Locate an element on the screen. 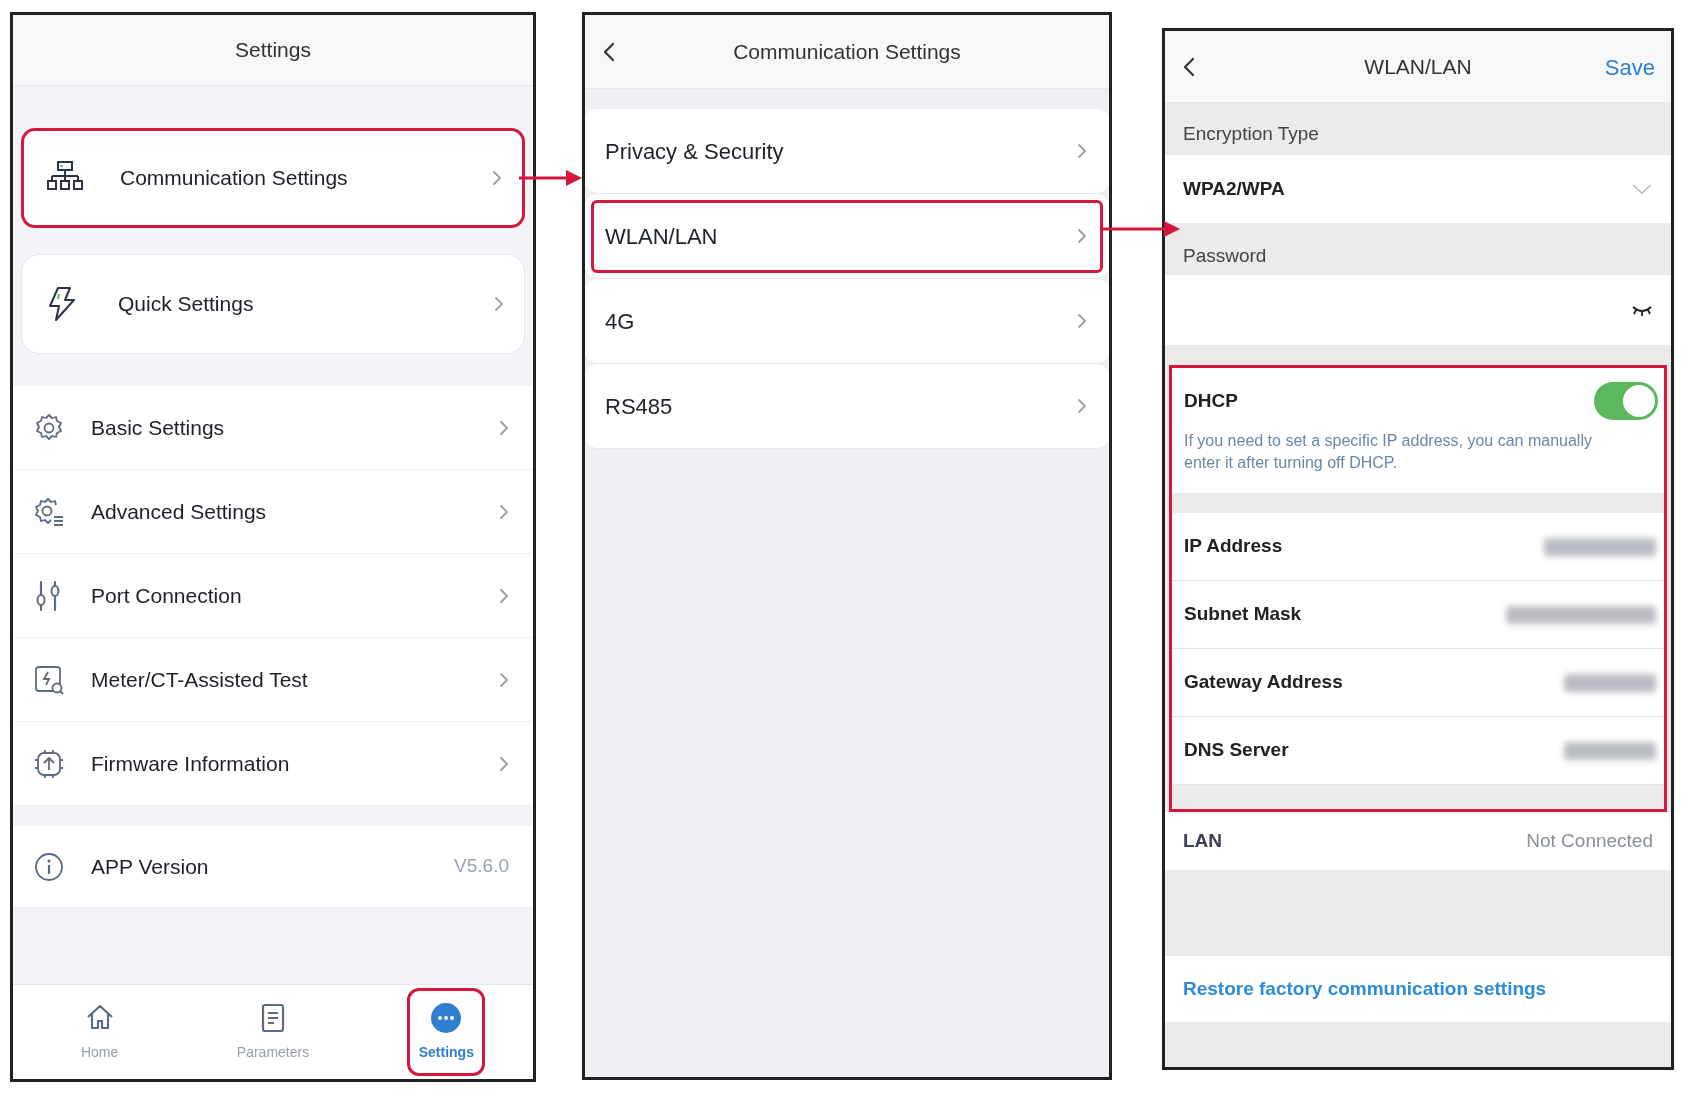 The height and width of the screenshot is (1095, 1693). password-field is located at coordinates (1418, 310).